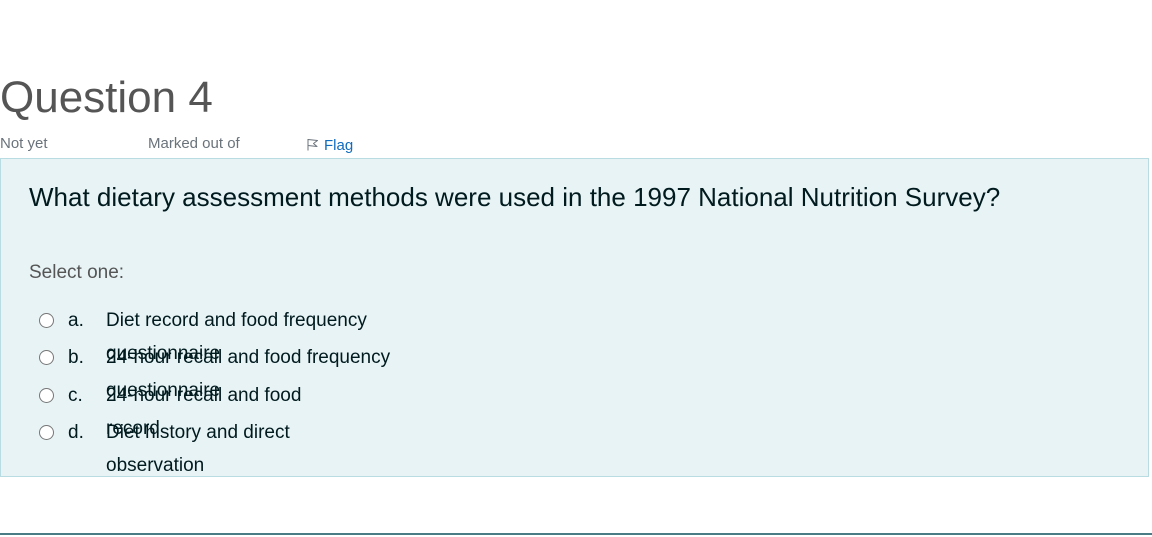  Describe the element at coordinates (77, 272) in the screenshot. I see `select-one-prompt: Select one:` at that location.